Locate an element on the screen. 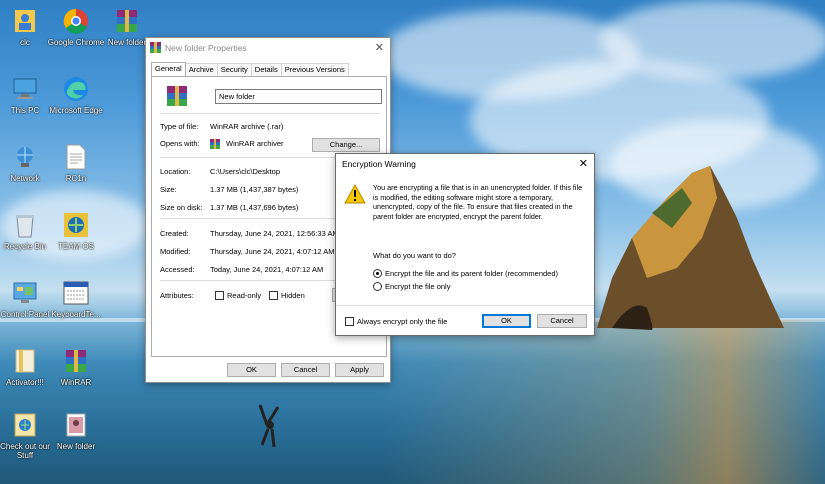 The image size is (825, 484). readonly-label: Read-only is located at coordinates (244, 295).